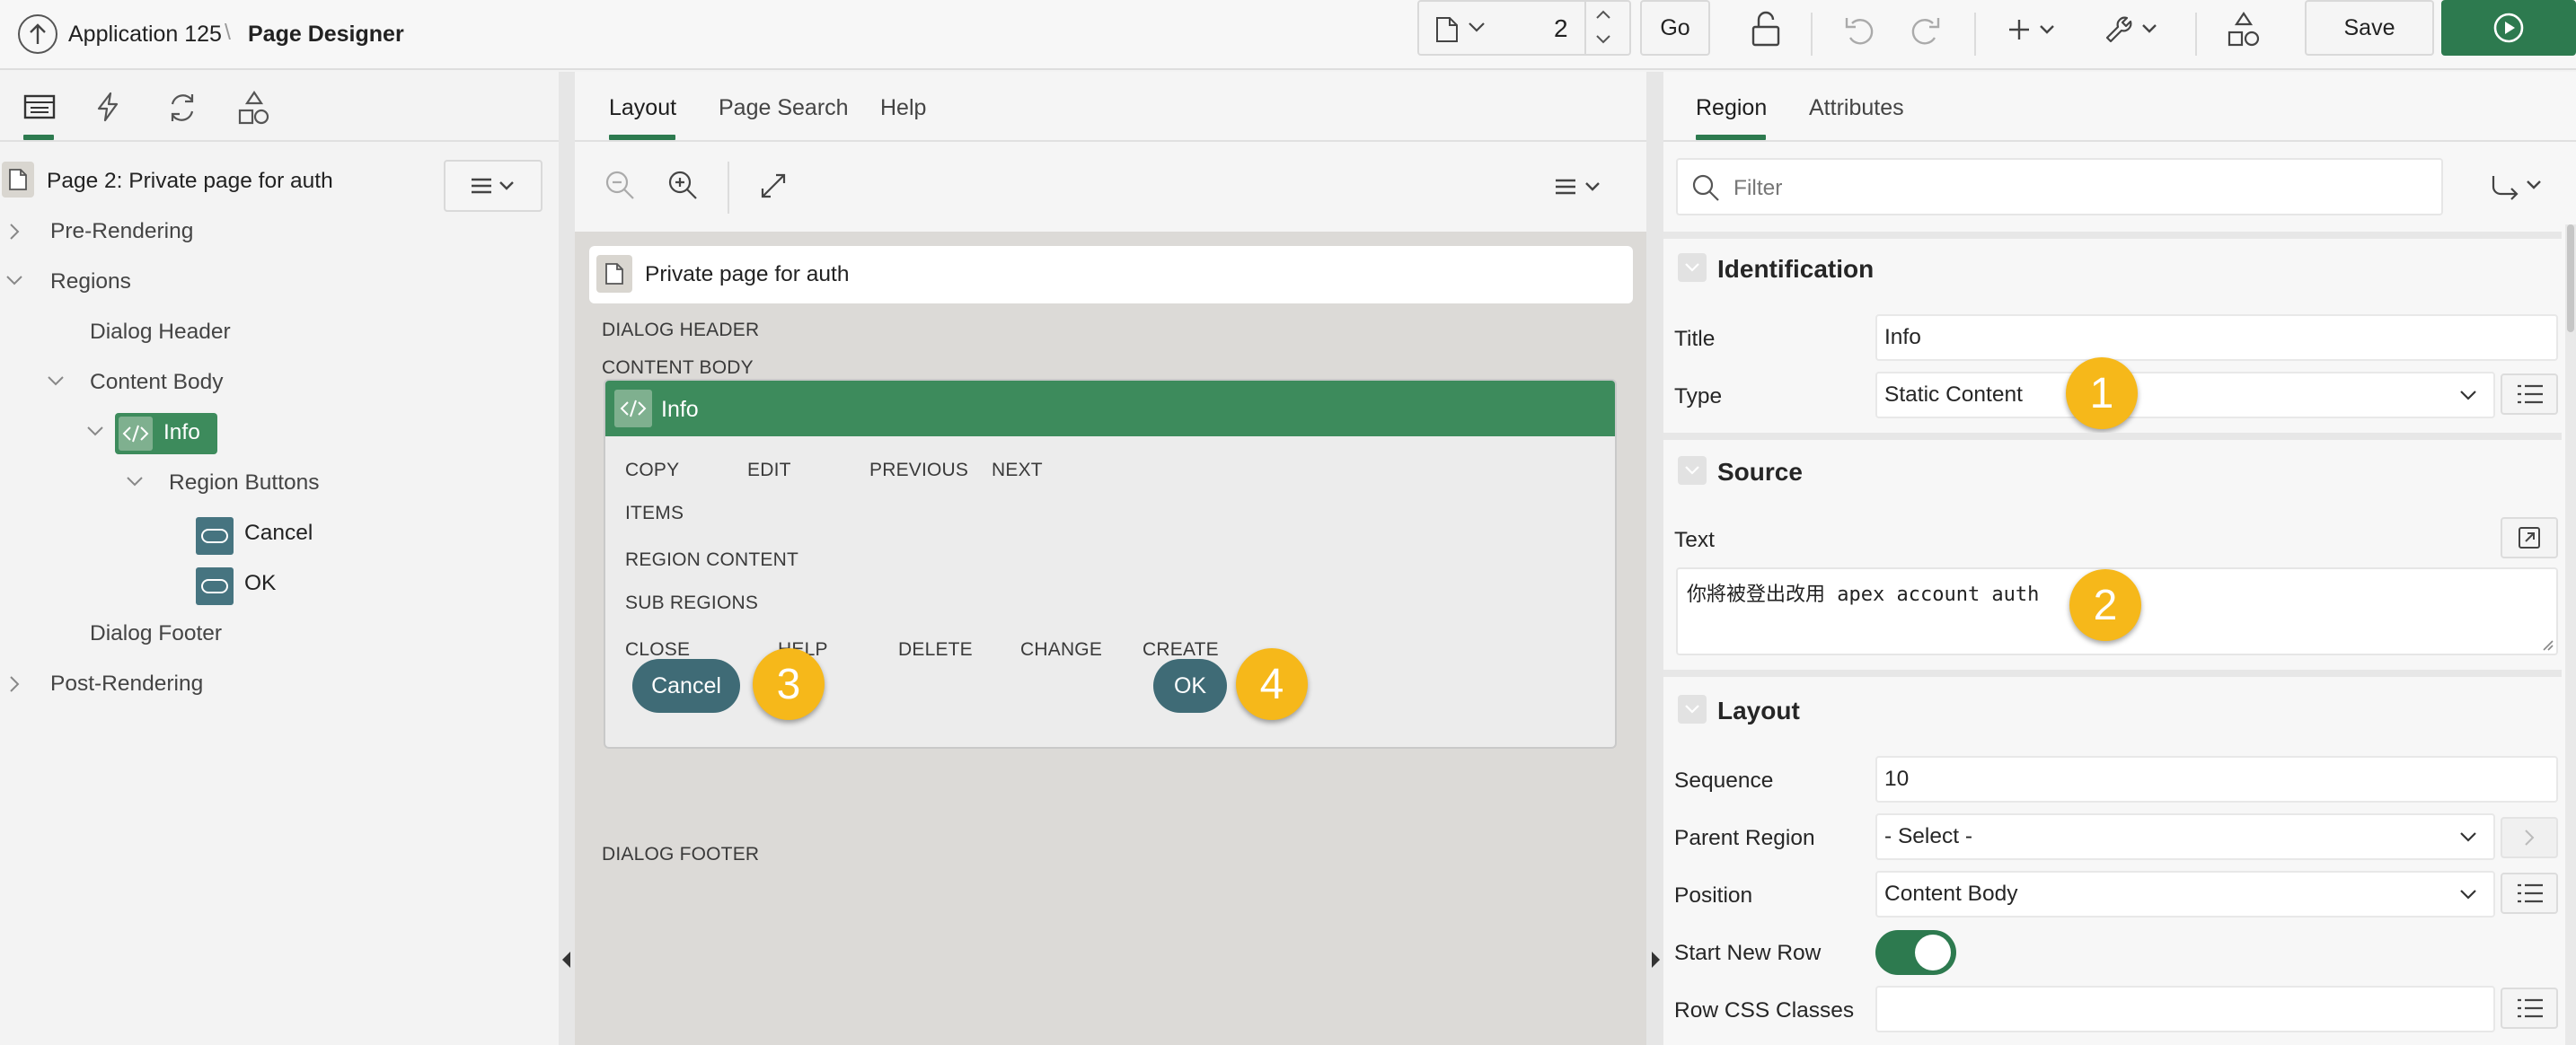 The height and width of the screenshot is (1045, 2576). Describe the element at coordinates (156, 633) in the screenshot. I see `tree-node-dialog-footer: Dialog Footer` at that location.